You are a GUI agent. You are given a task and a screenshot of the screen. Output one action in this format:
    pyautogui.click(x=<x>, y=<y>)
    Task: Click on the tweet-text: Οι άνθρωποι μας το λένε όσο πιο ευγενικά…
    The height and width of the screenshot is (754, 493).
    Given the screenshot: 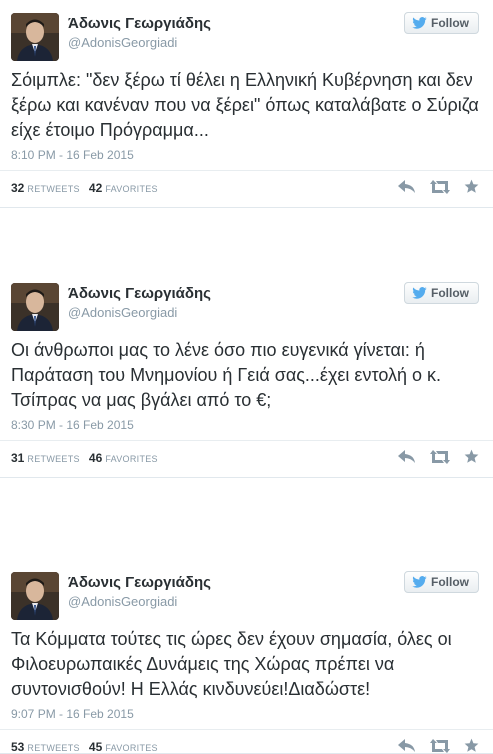 What is the action you would take?
    pyautogui.click(x=226, y=375)
    